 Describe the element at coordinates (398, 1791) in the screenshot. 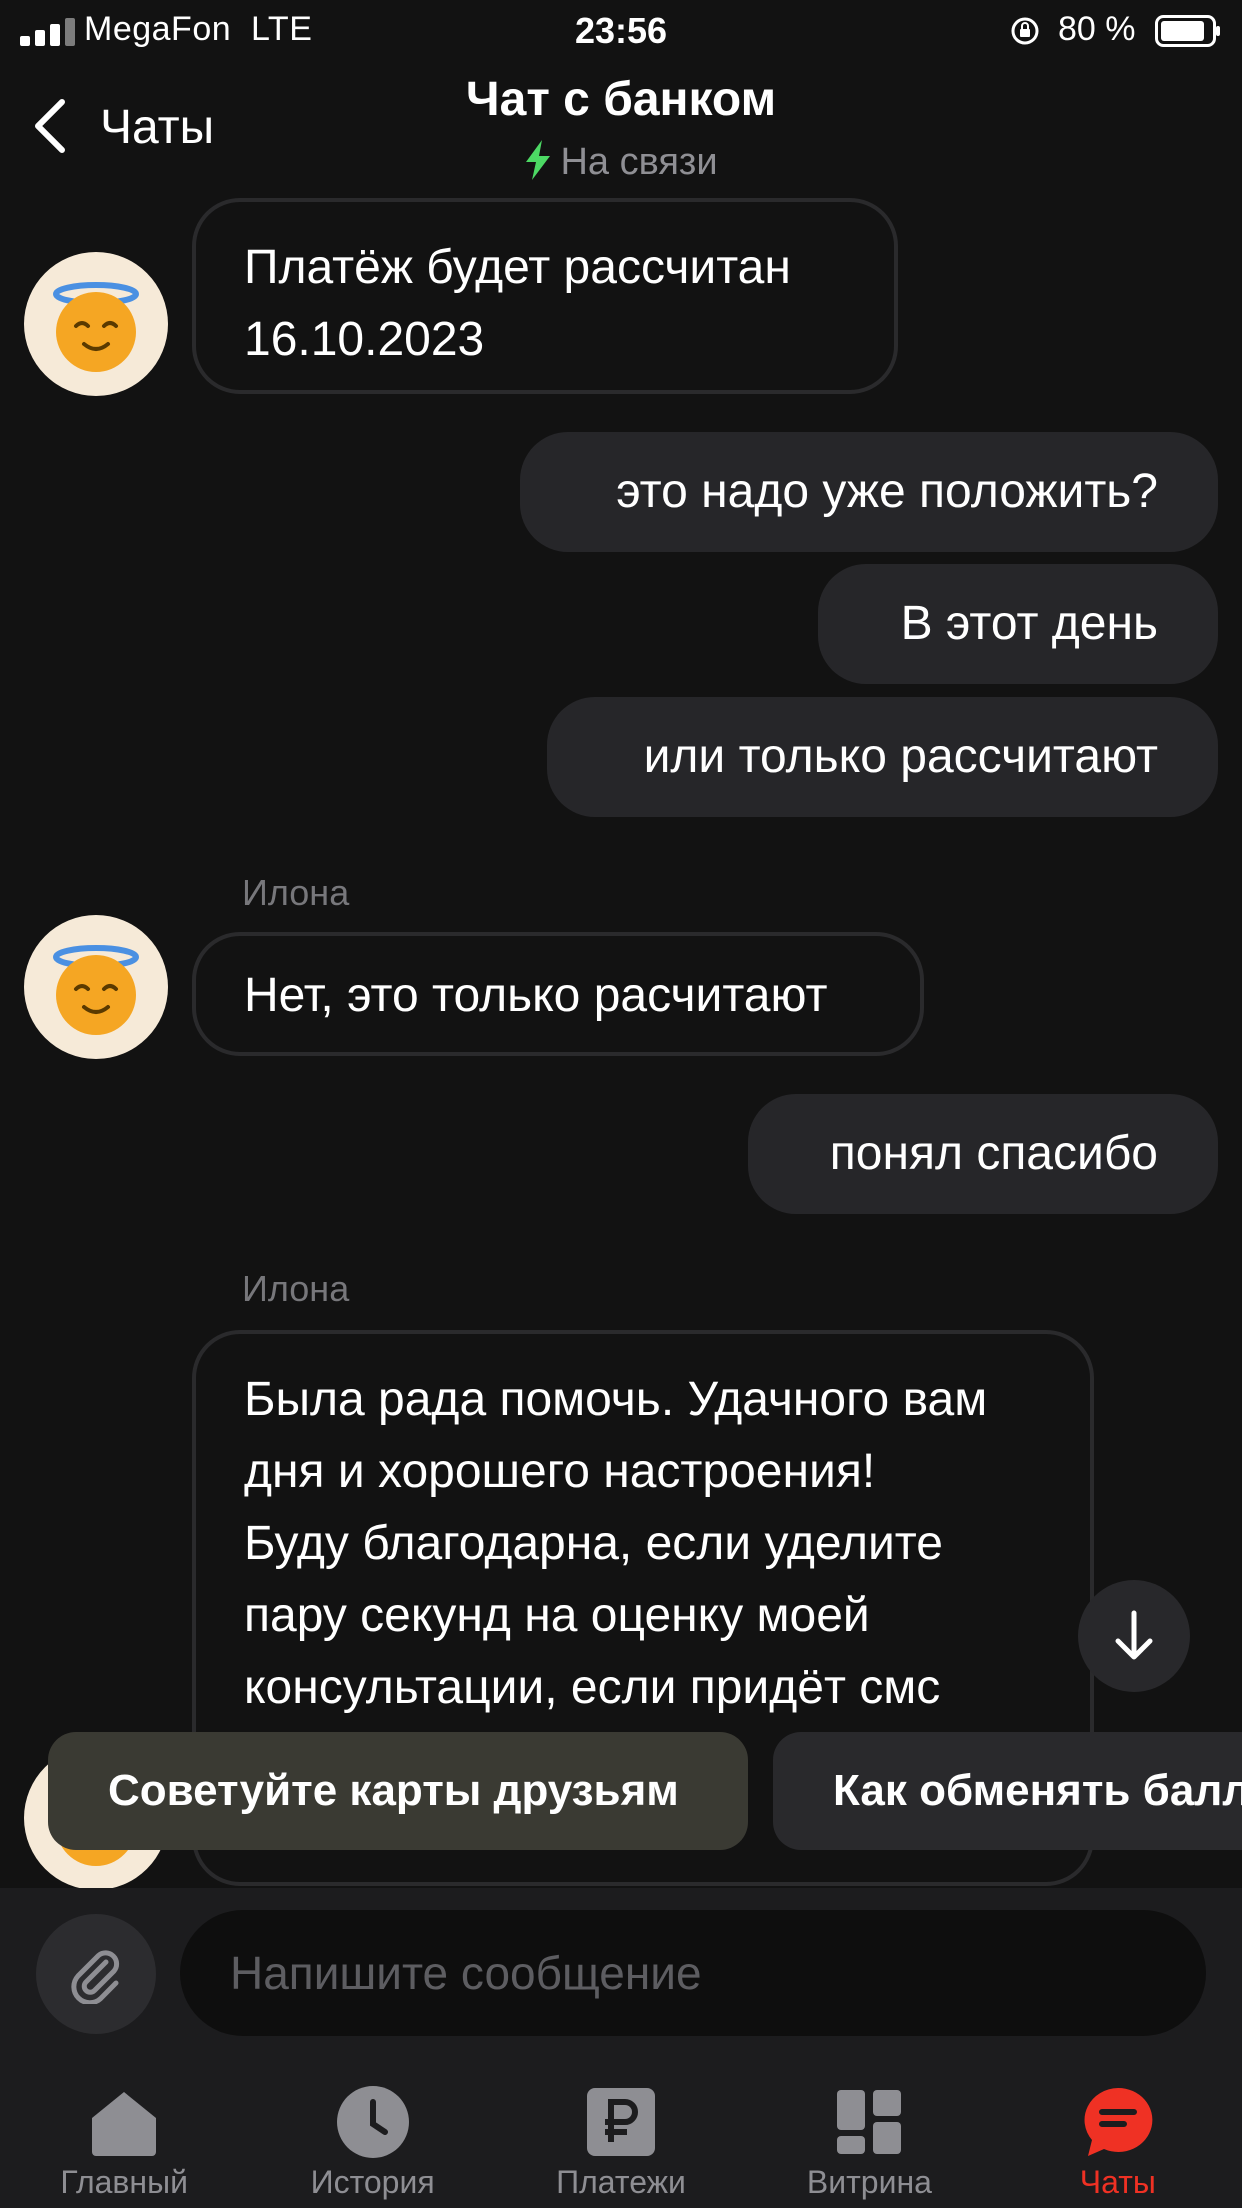

I see `suggestion-chip: Советуйте карты друзьям` at that location.